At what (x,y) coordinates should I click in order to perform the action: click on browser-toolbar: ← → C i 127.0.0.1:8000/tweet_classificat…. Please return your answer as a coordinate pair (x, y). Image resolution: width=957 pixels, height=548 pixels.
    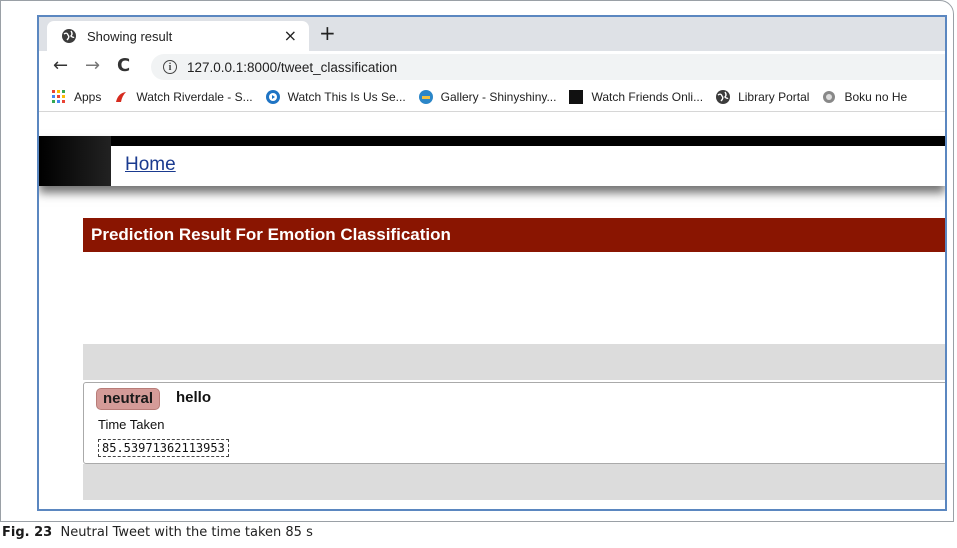
    Looking at the image, I should click on (492, 67).